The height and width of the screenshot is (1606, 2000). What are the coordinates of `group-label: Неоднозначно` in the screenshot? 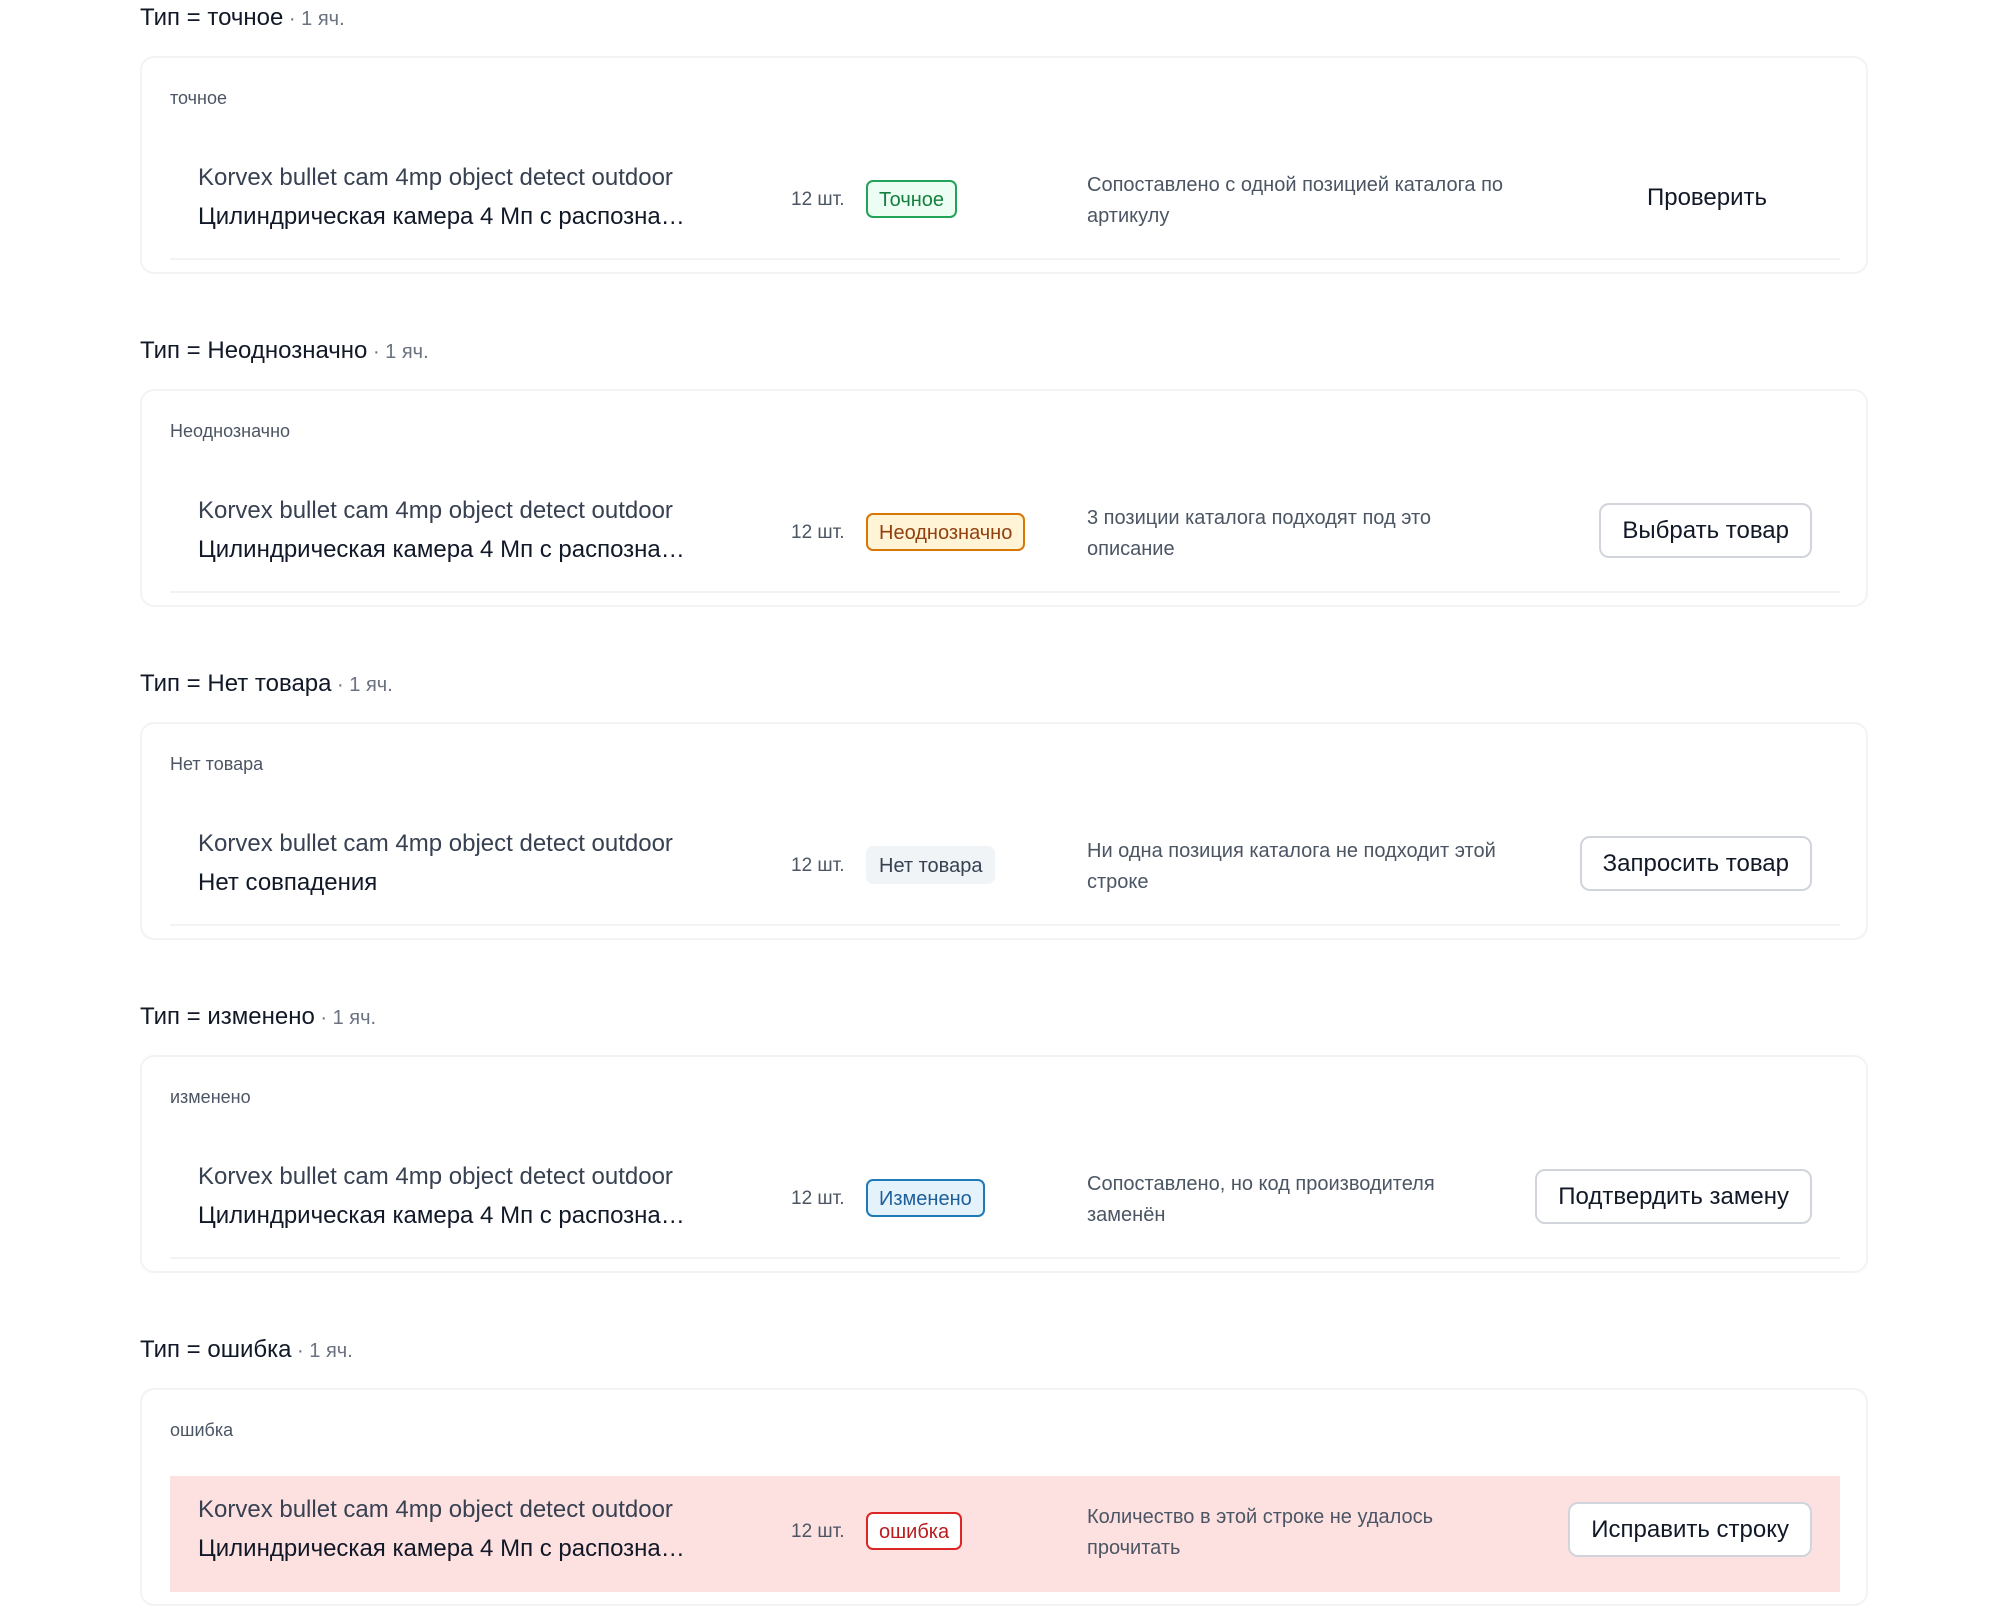 It's located at (230, 431).